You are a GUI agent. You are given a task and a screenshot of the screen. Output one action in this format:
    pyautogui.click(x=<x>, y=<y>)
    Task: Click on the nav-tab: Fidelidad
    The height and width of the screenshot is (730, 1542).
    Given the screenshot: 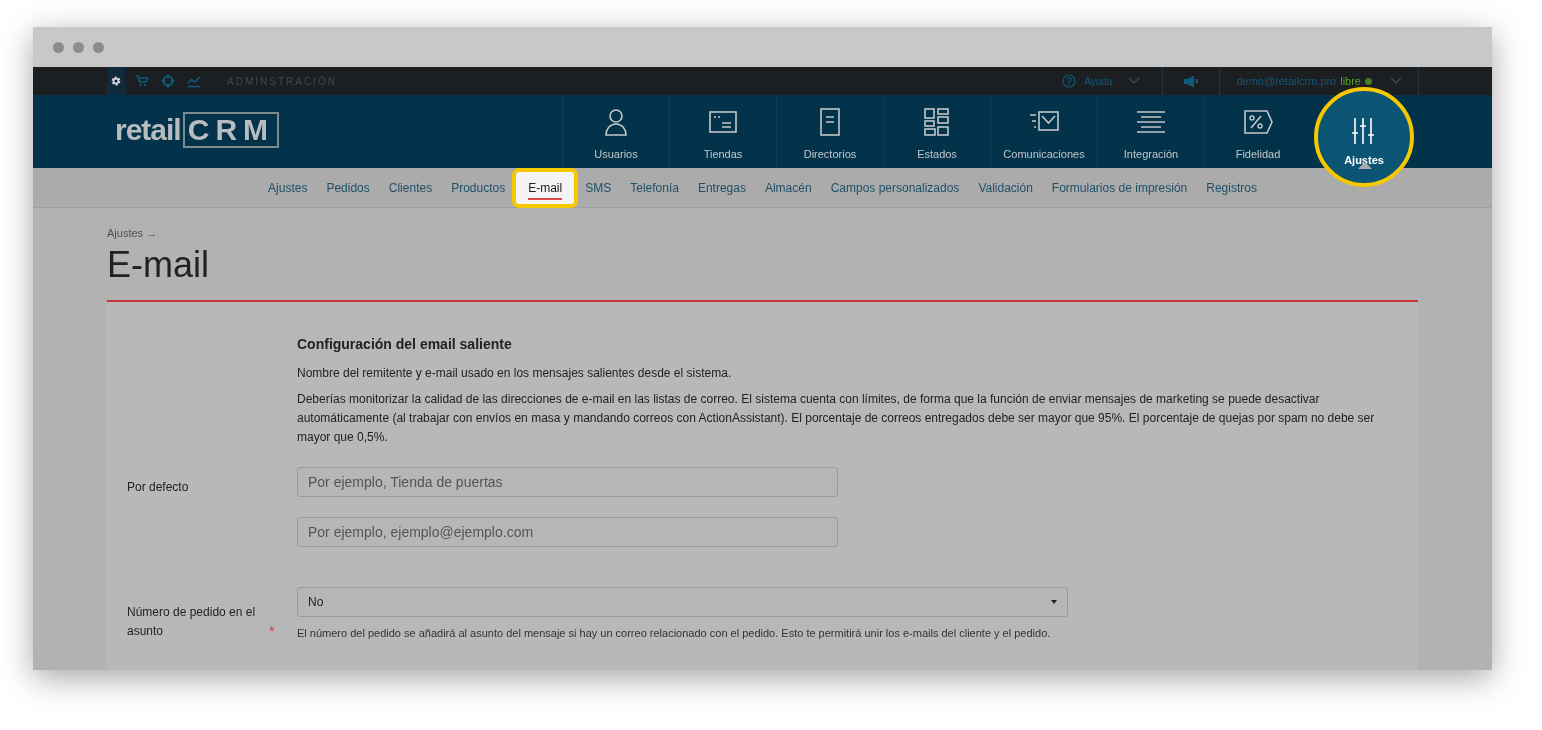 What is the action you would take?
    pyautogui.click(x=1258, y=131)
    